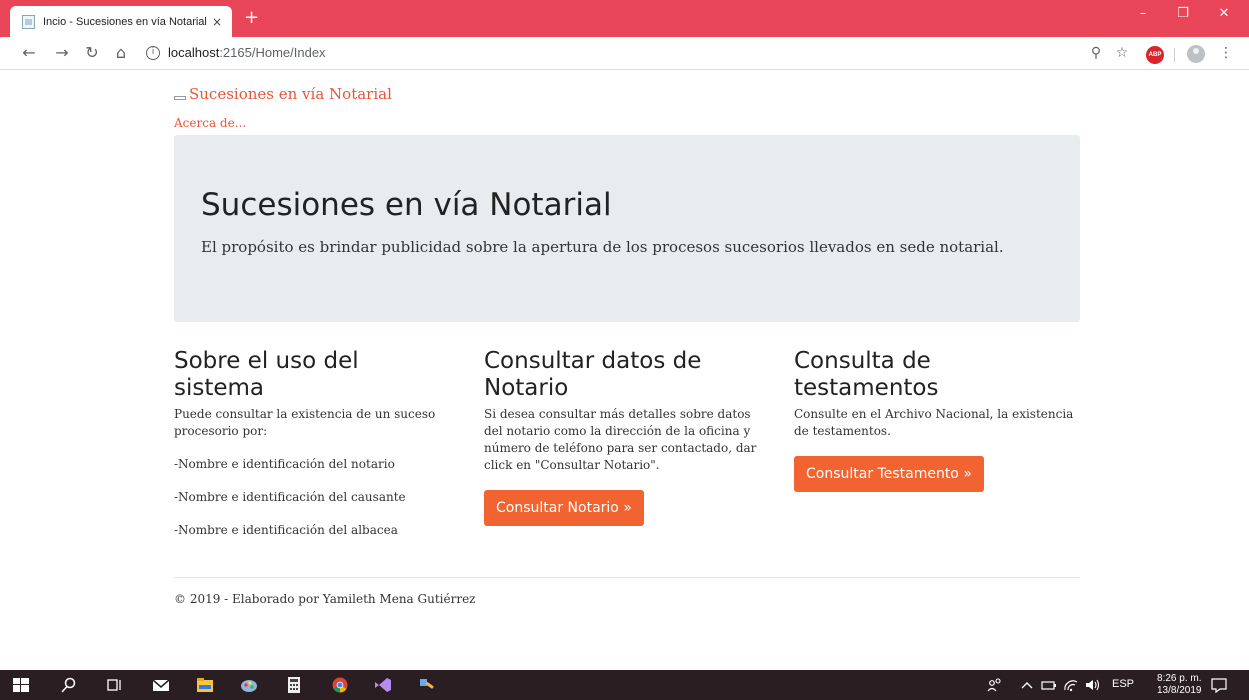 The image size is (1249, 700). I want to click on file-explorer-icon, so click(205, 685).